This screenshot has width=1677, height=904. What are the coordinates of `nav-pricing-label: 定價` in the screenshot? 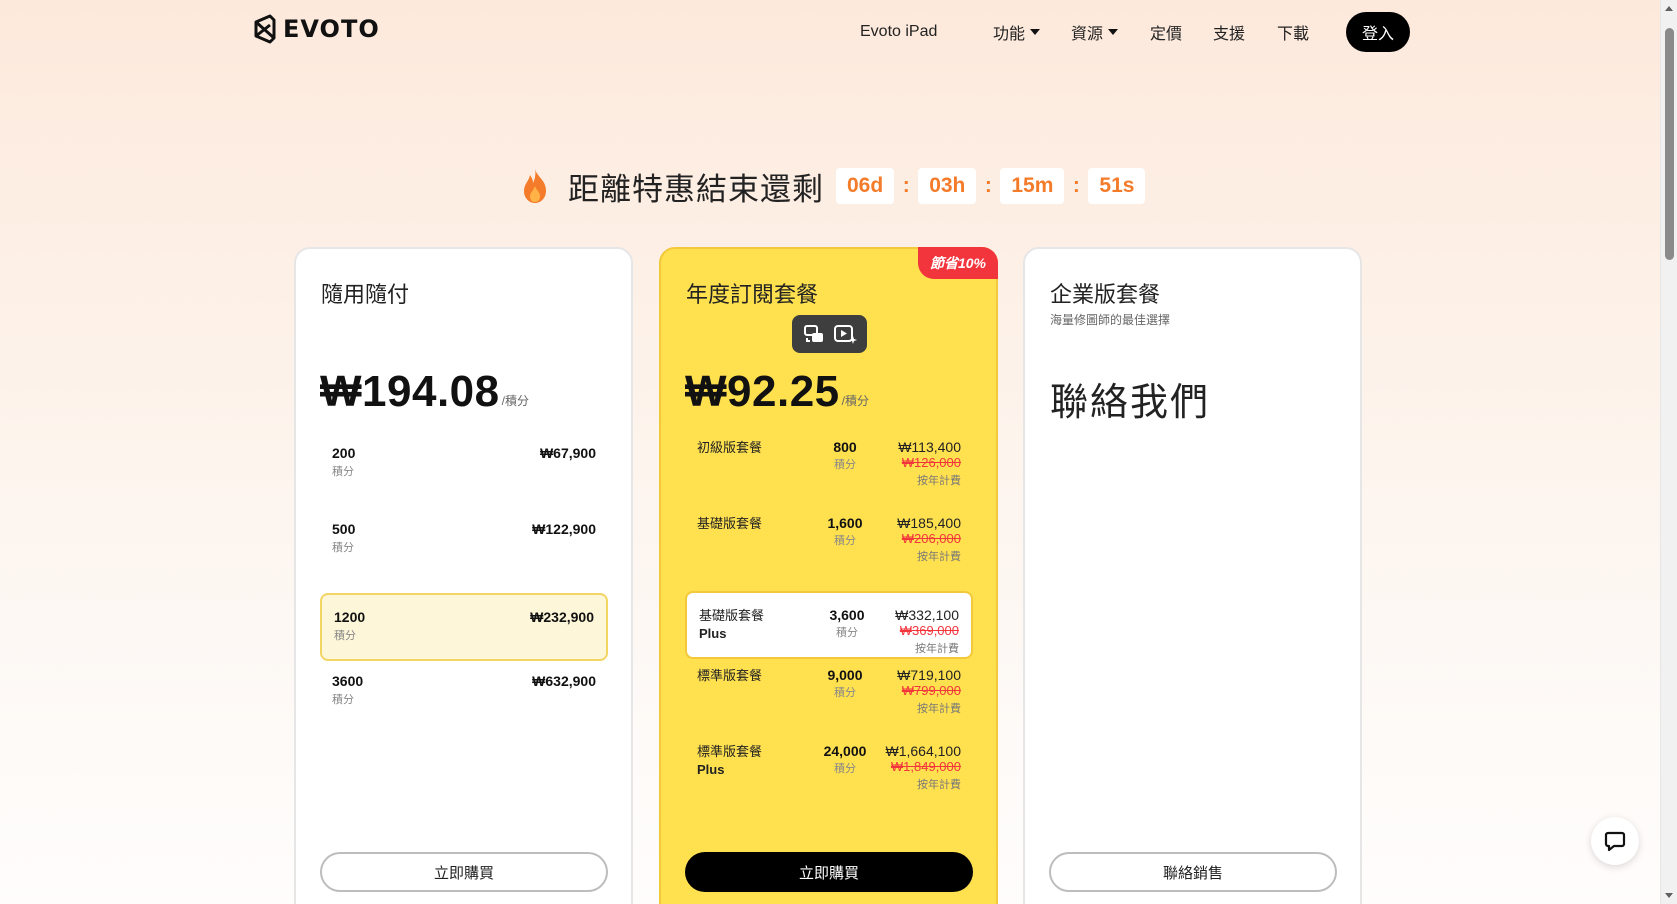 It's located at (1166, 34).